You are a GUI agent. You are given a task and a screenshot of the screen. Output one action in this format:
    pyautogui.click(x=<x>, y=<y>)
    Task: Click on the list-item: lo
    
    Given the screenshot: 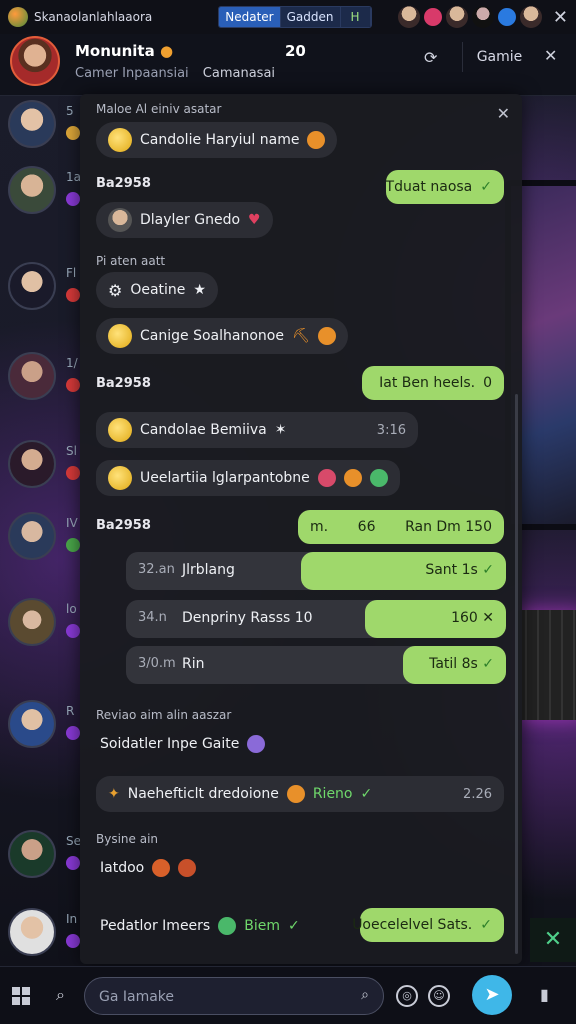 What is the action you would take?
    pyautogui.click(x=48, y=626)
    